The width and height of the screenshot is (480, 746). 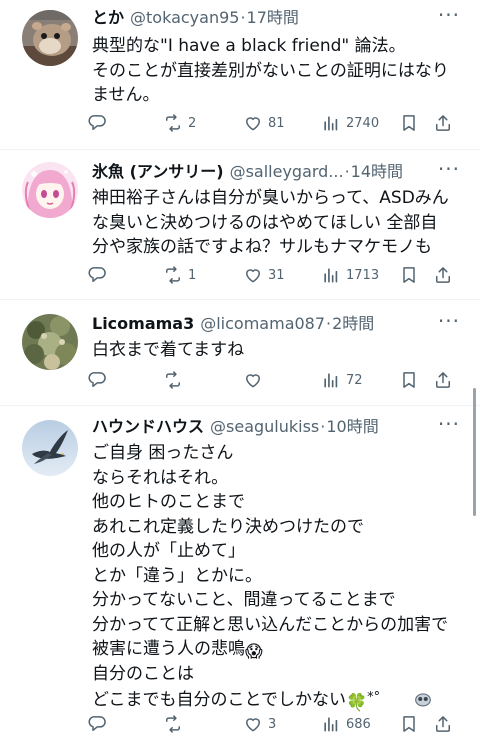 What do you see at coordinates (264, 427) in the screenshot?
I see `user-handle: @seagulukiss` at bounding box center [264, 427].